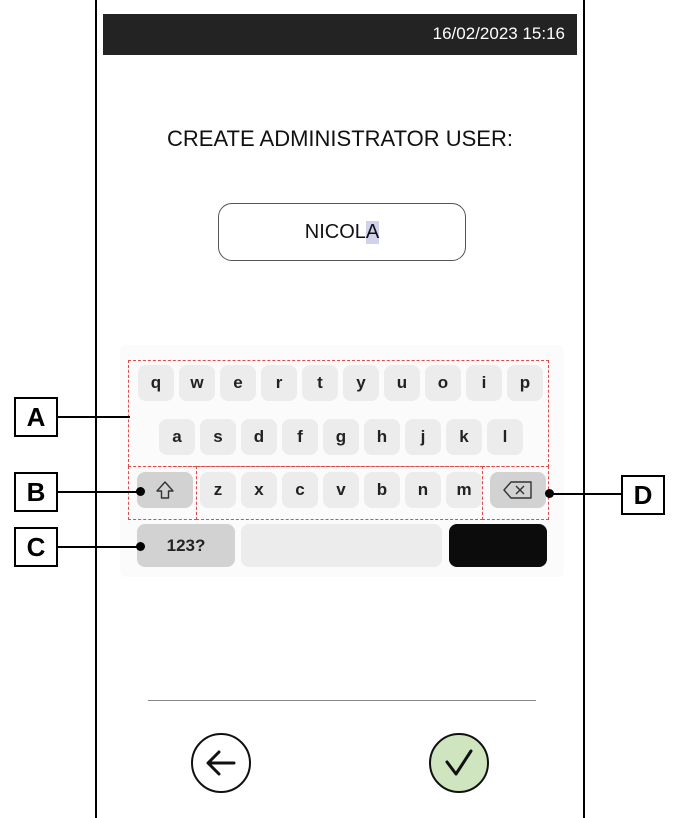 Image resolution: width=674 pixels, height=818 pixels. I want to click on callout-d-dot, so click(549, 493).